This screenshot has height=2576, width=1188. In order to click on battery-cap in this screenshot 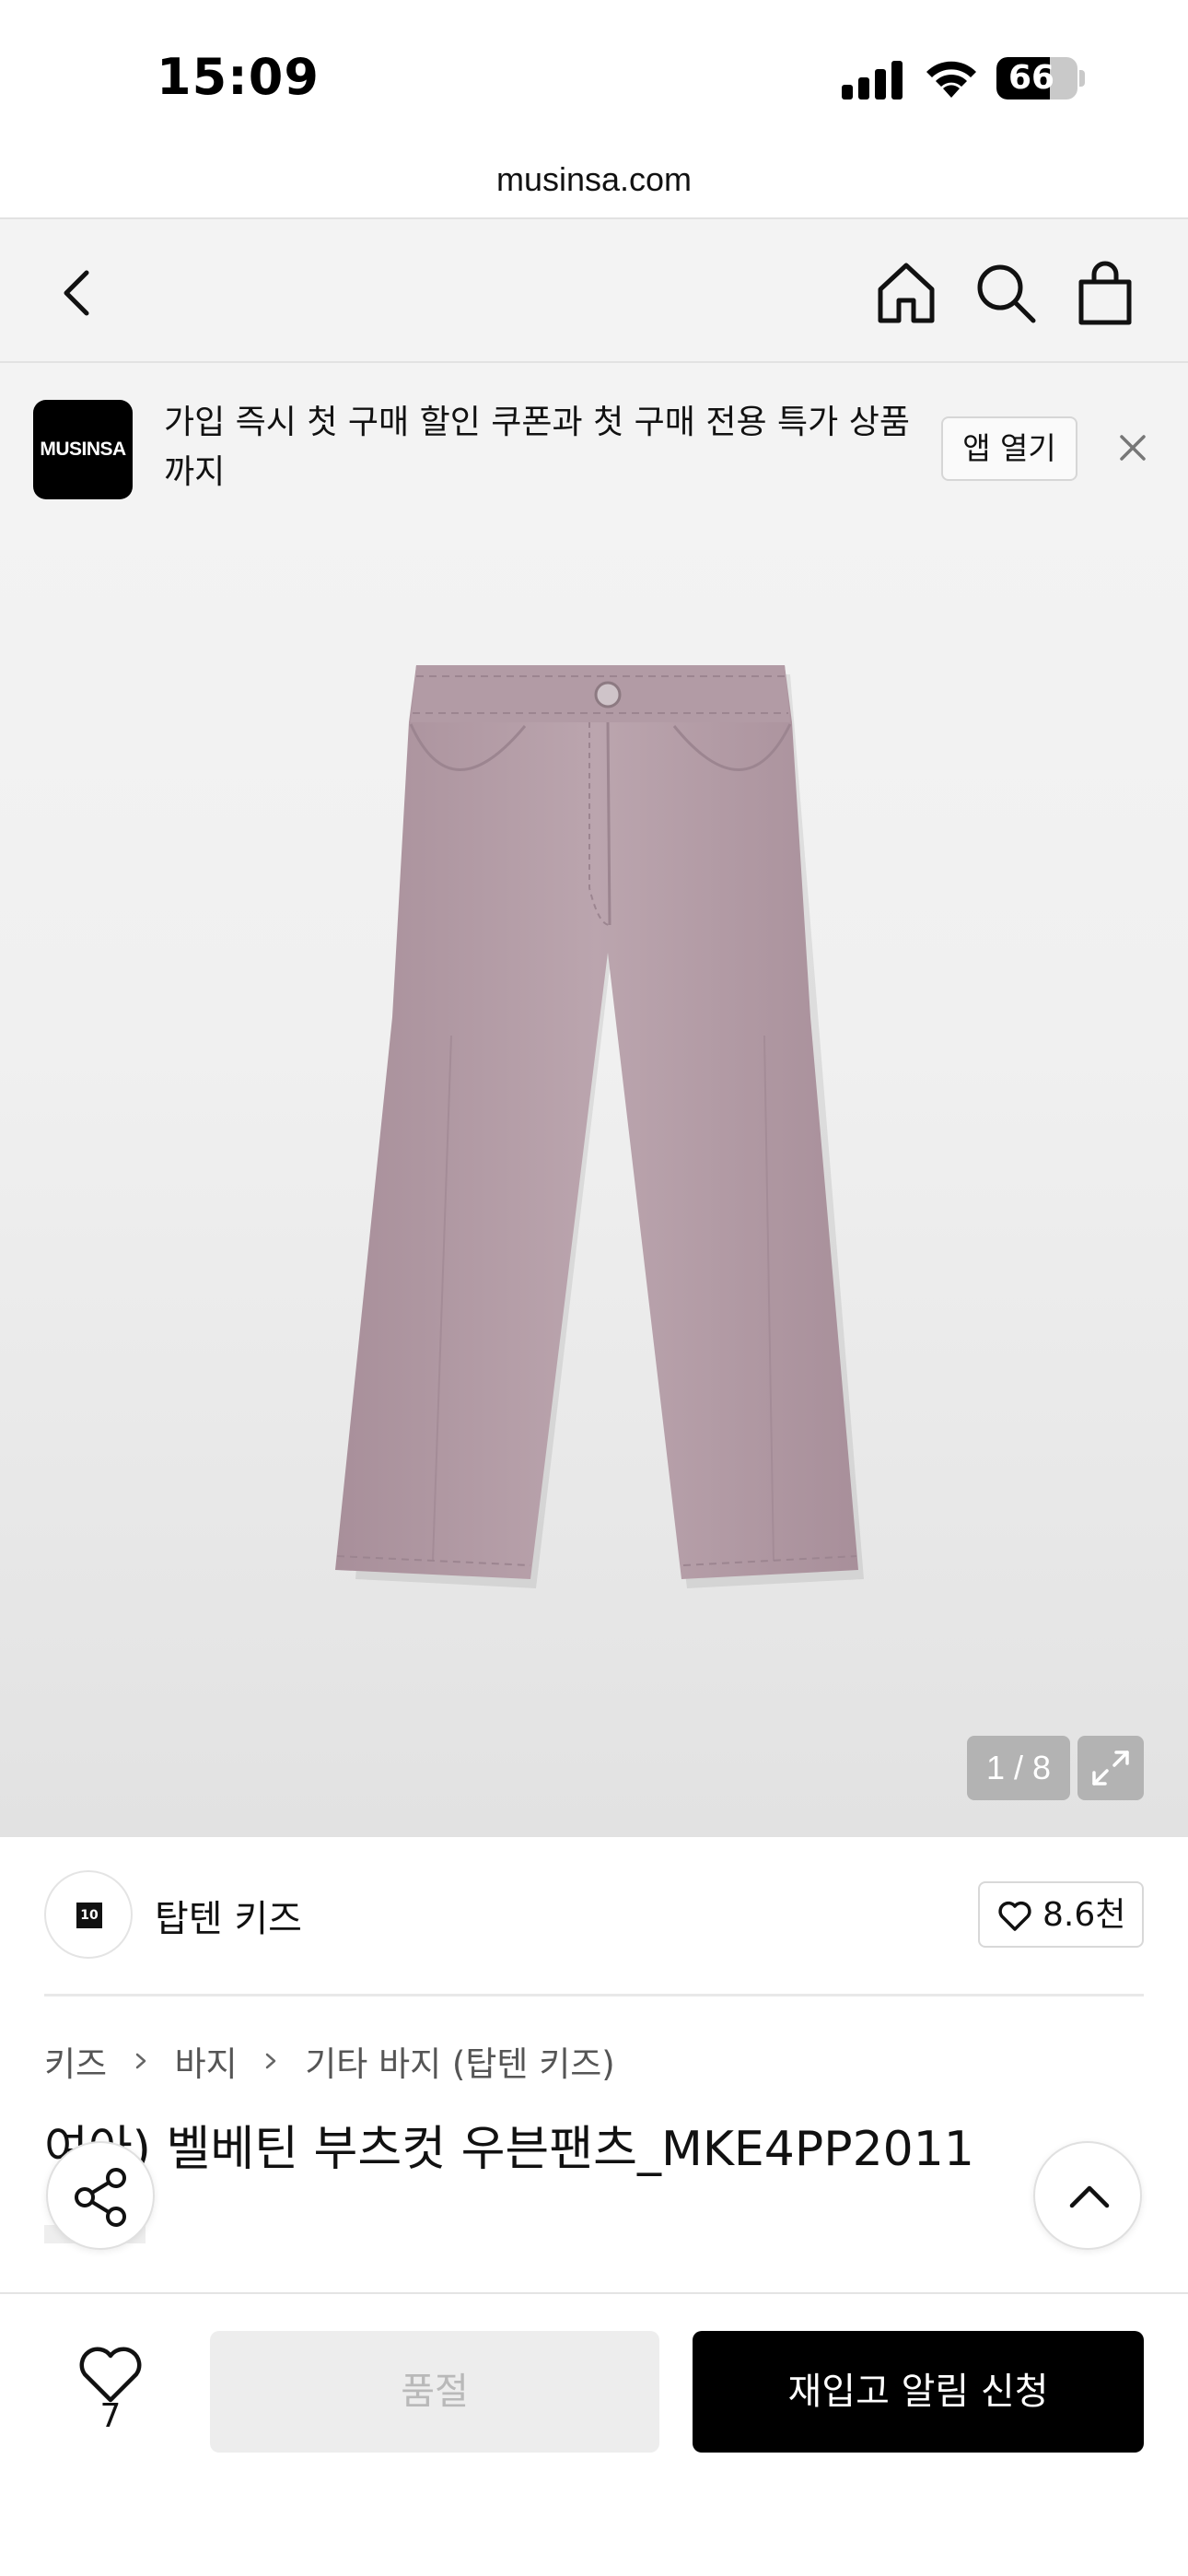, I will do `click(1082, 78)`.